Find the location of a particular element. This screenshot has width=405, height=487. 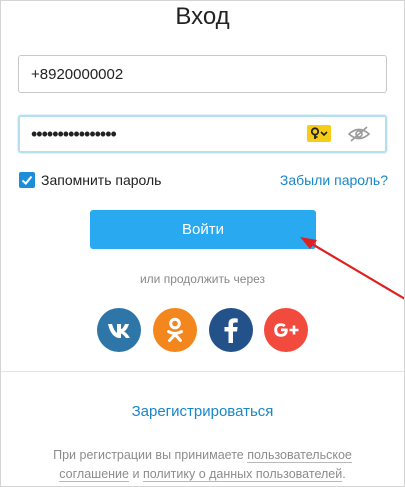

vk-icon is located at coordinates (119, 330).